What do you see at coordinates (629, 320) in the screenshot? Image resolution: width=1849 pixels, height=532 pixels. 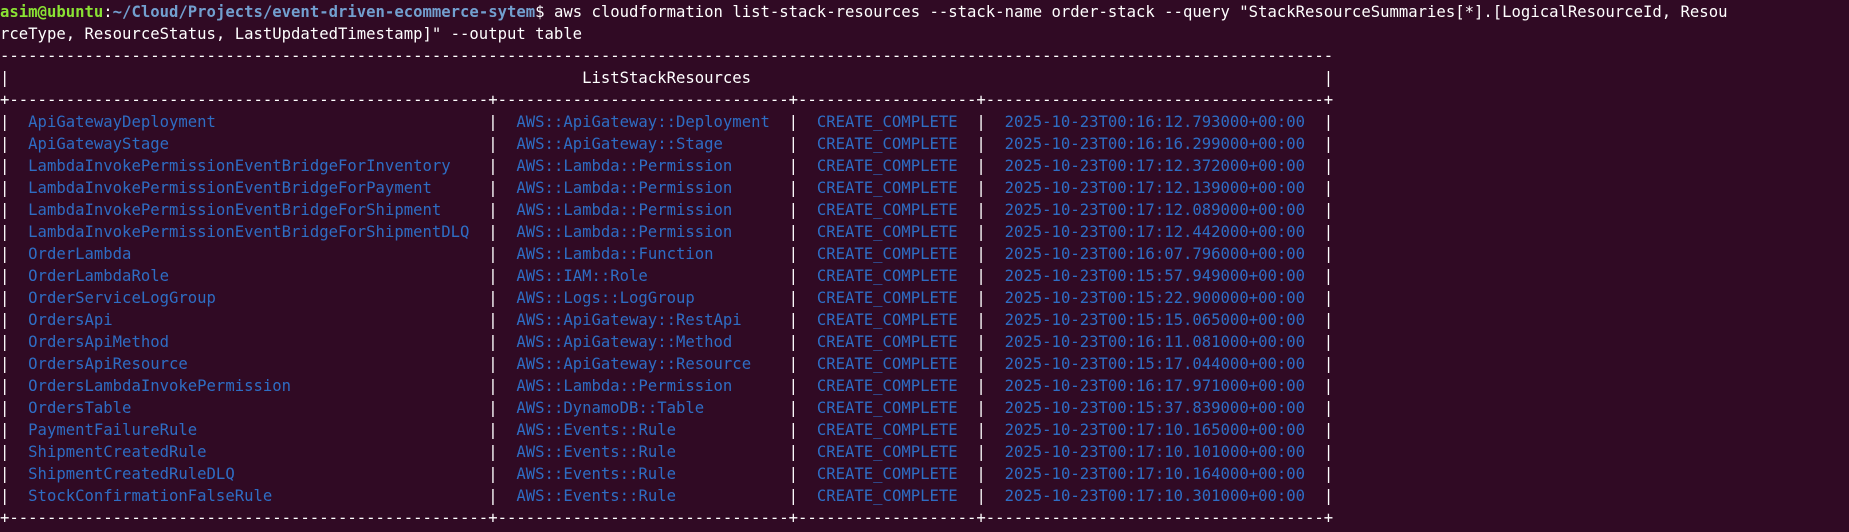 I see `cell-resource-type: AWS::ApiGateway::RestApi` at bounding box center [629, 320].